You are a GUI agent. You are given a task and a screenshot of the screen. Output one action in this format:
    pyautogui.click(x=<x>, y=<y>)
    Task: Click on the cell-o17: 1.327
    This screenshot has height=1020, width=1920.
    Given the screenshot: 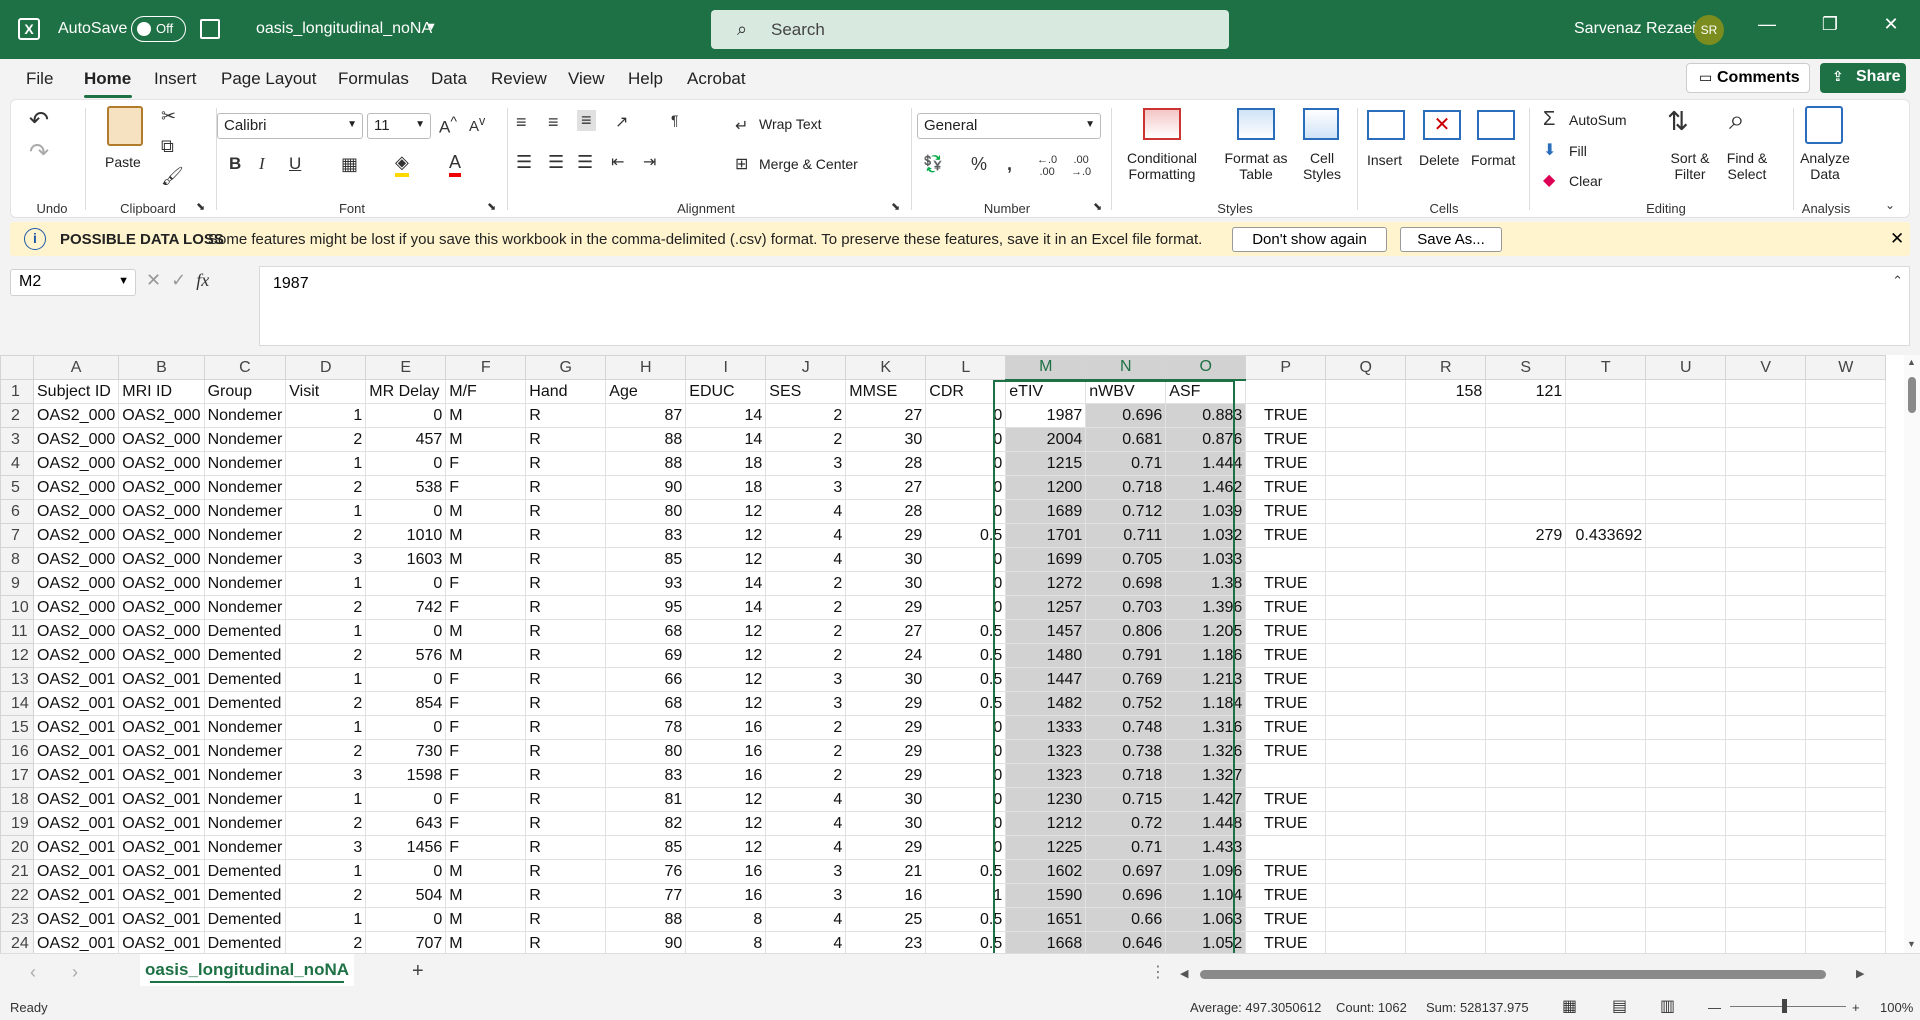 What is the action you would take?
    pyautogui.click(x=1206, y=775)
    